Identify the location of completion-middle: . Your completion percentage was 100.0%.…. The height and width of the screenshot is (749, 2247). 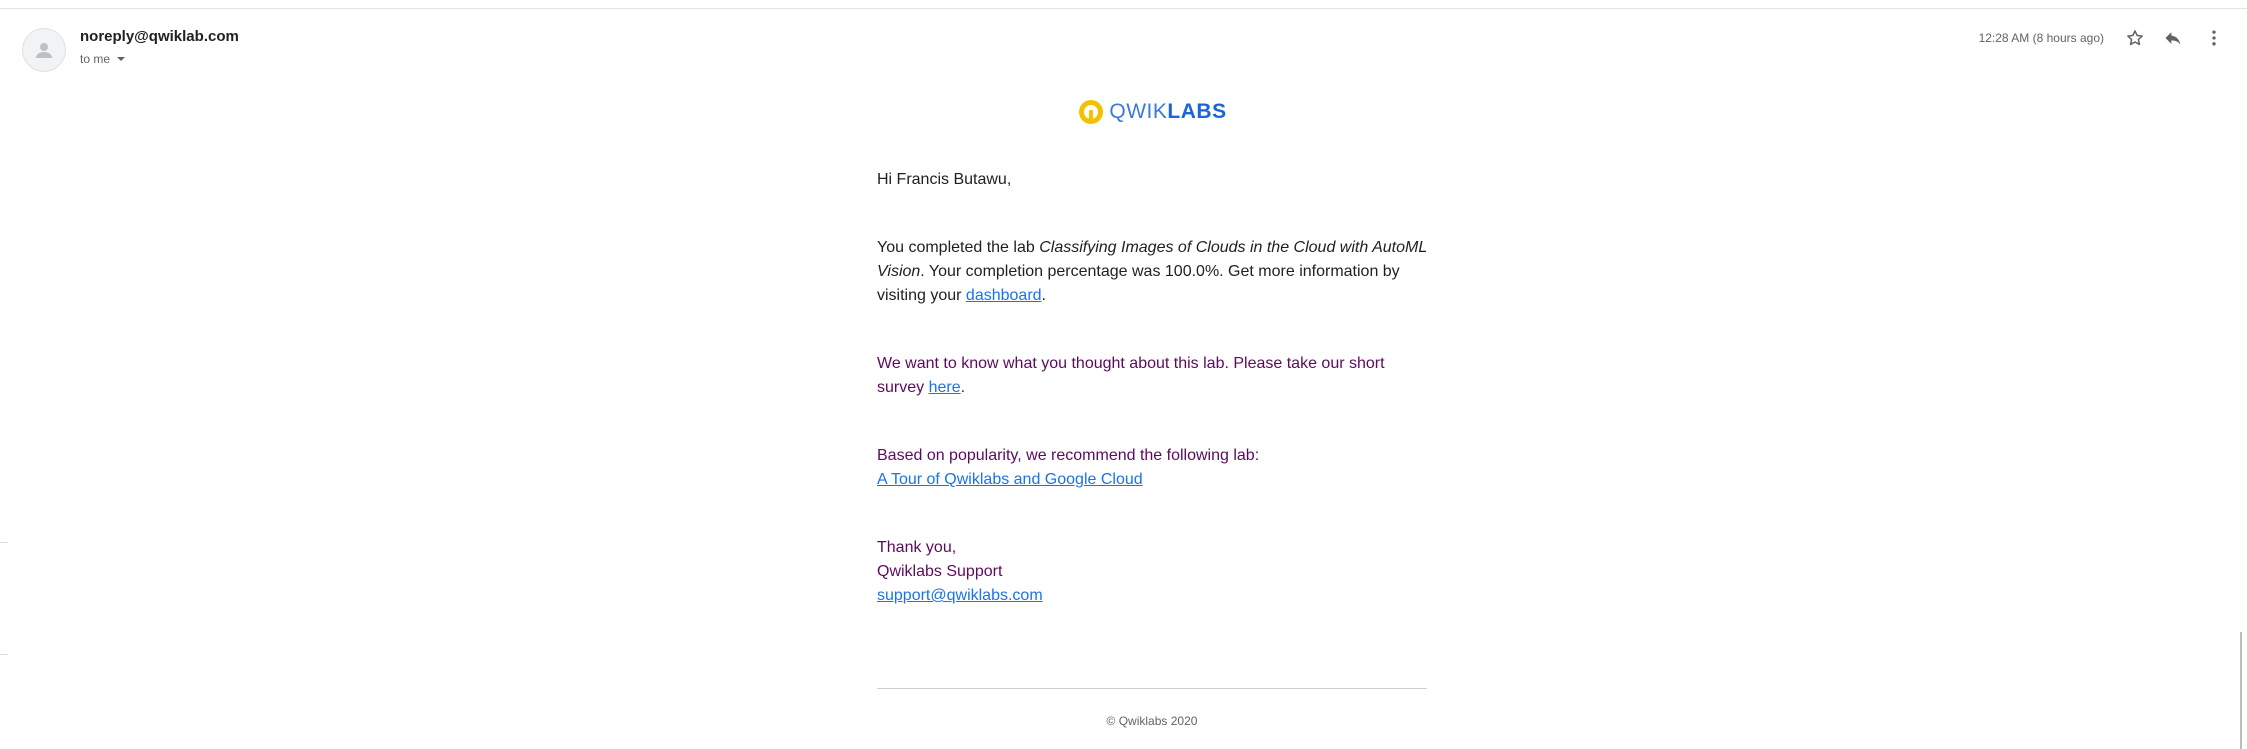
(1138, 283).